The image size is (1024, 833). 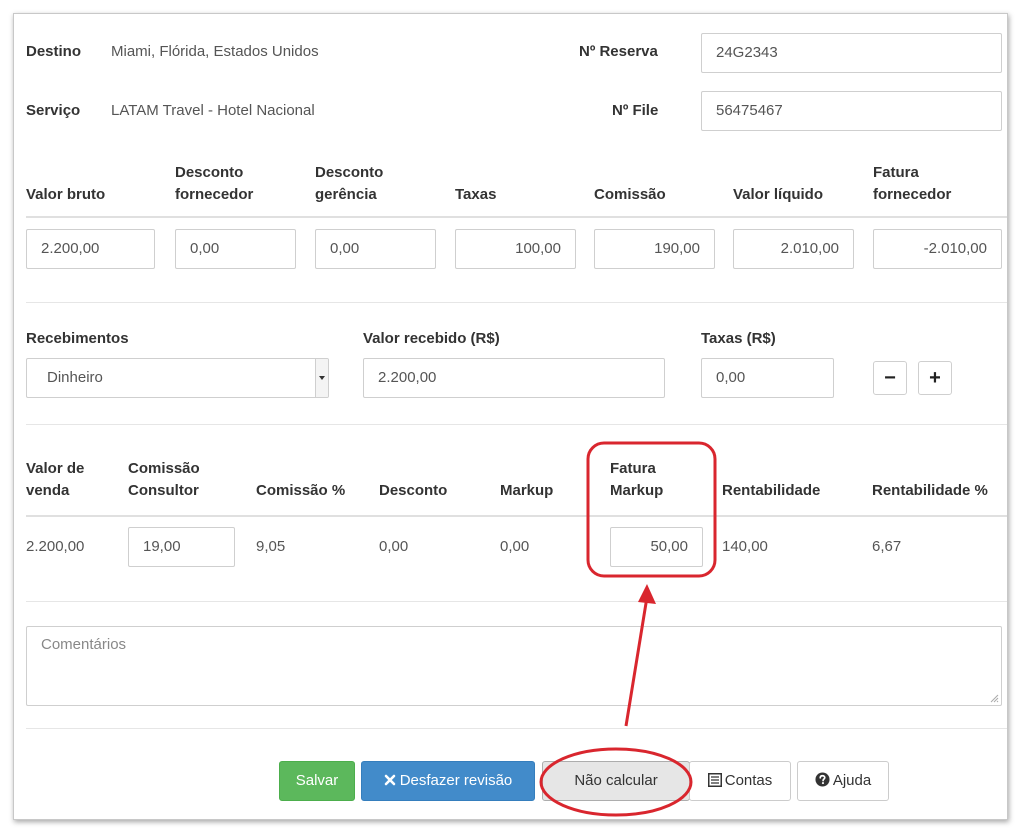 What do you see at coordinates (651, 509) in the screenshot?
I see `highlight-box` at bounding box center [651, 509].